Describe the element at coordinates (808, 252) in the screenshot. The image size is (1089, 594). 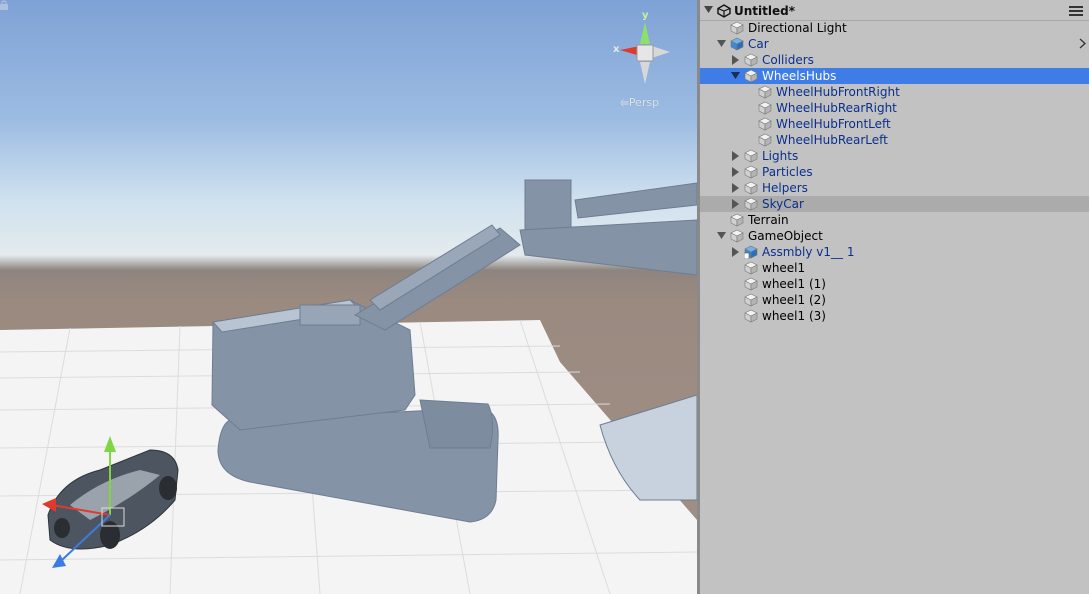
I see `hierarchy-item-label: Assmbly v1__ 1` at that location.